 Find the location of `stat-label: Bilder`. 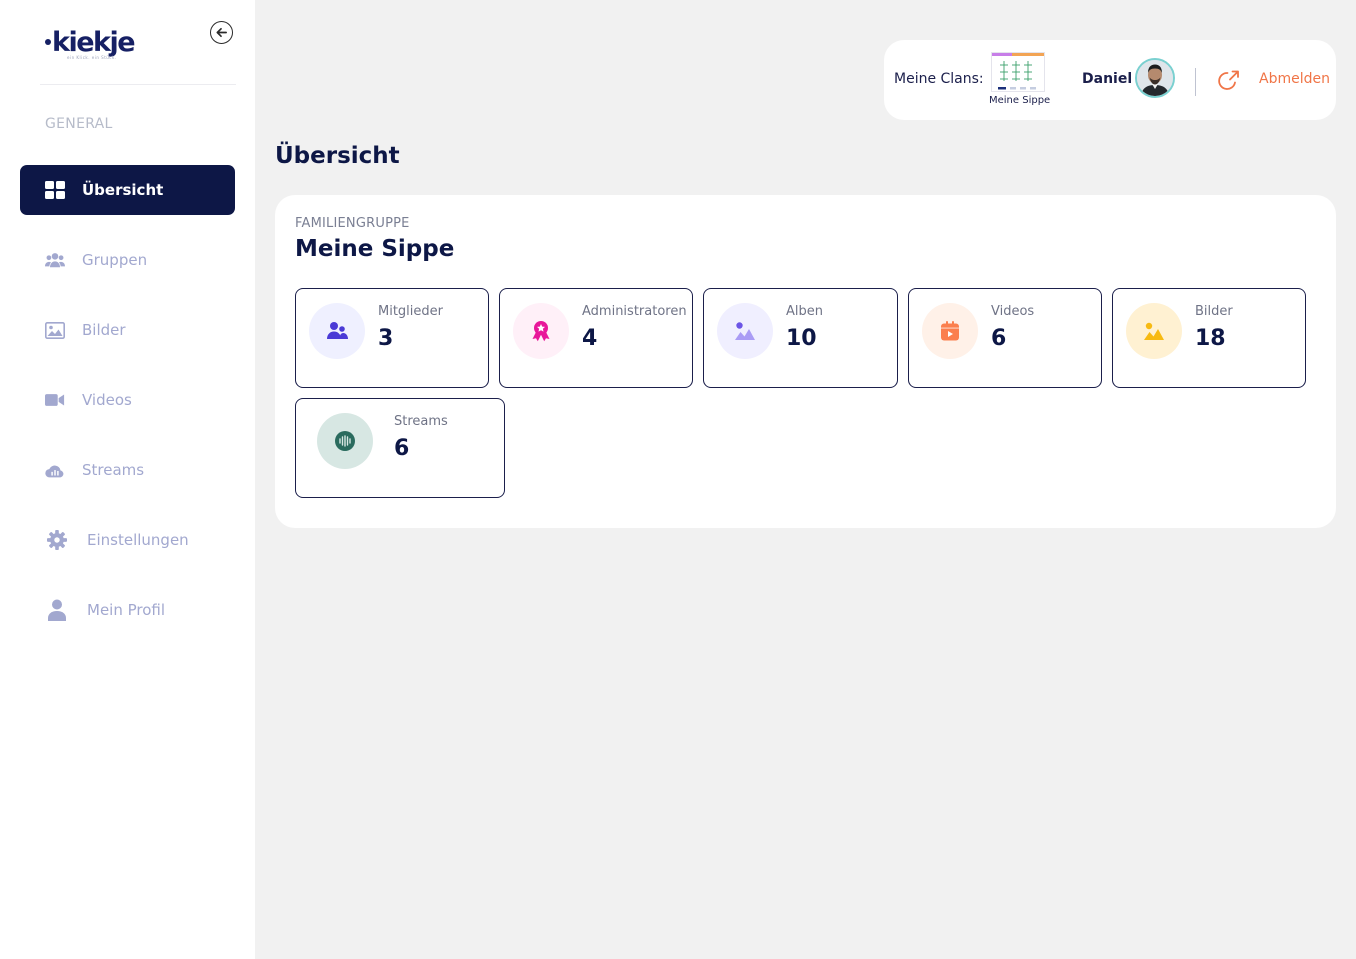

stat-label: Bilder is located at coordinates (1214, 311).